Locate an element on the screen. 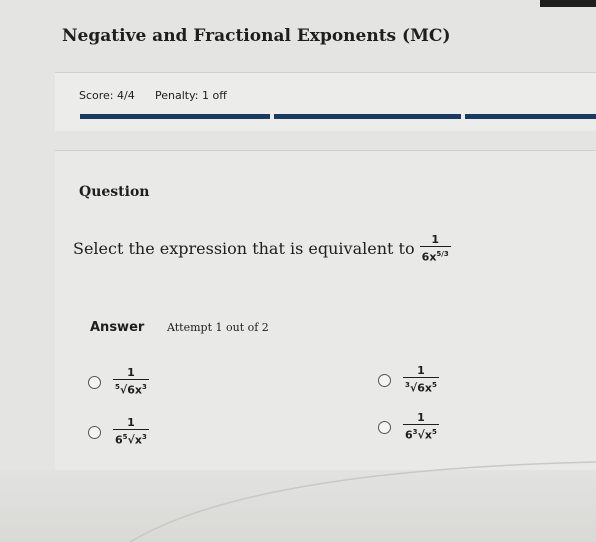 The height and width of the screenshot is (542, 596). page-edge-curve is located at coordinates (362, 501).